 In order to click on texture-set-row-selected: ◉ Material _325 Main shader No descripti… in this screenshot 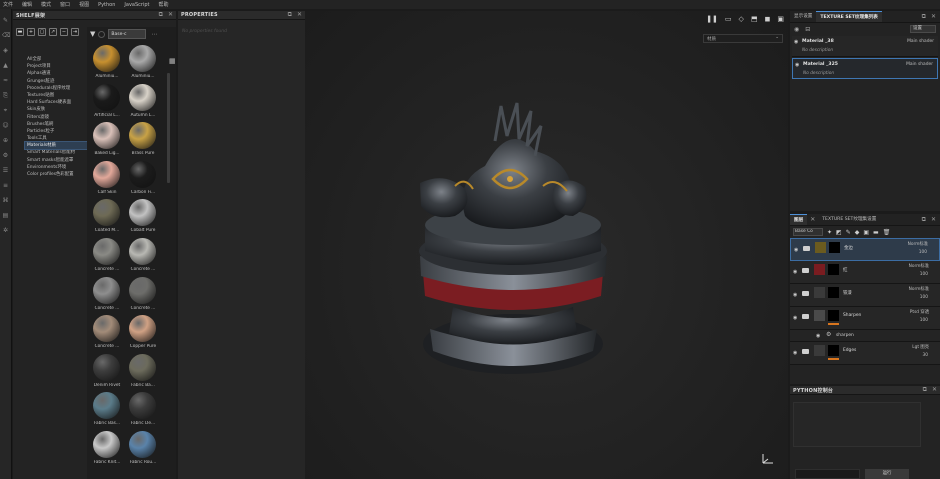, I will do `click(865, 68)`.